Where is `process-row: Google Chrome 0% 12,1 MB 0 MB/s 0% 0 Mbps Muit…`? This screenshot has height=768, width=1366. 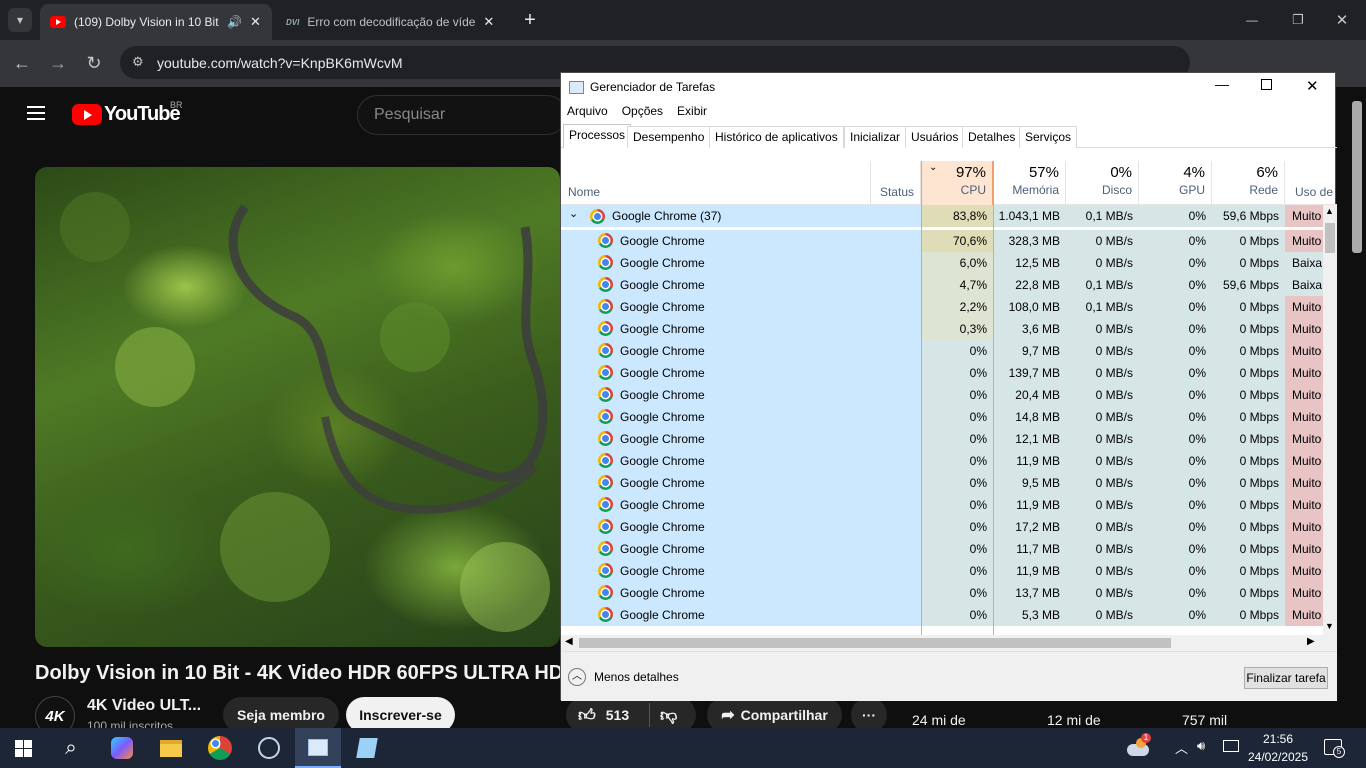
process-row: Google Chrome 0% 12,1 MB 0 MB/s 0% 0 Mbps Muit… is located at coordinates (942, 439).